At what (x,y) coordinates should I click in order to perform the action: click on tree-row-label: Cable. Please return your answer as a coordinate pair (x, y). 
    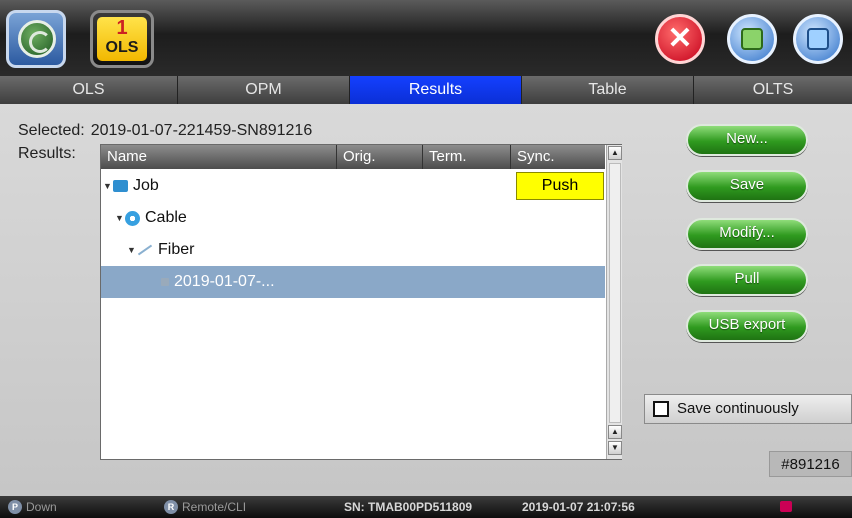
    Looking at the image, I should click on (166, 218).